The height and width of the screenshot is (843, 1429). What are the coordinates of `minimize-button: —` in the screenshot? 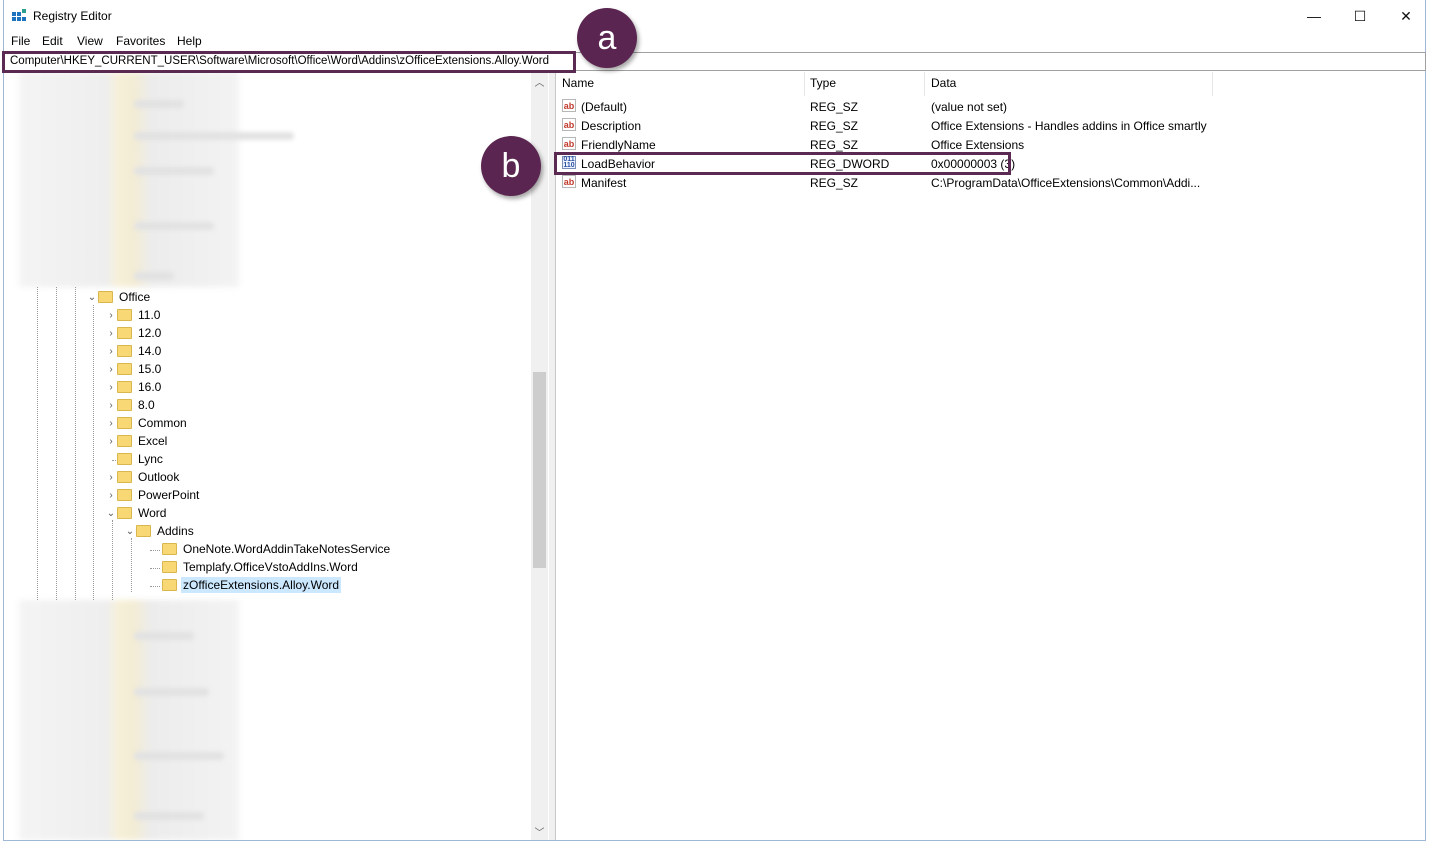 It's located at (1314, 16).